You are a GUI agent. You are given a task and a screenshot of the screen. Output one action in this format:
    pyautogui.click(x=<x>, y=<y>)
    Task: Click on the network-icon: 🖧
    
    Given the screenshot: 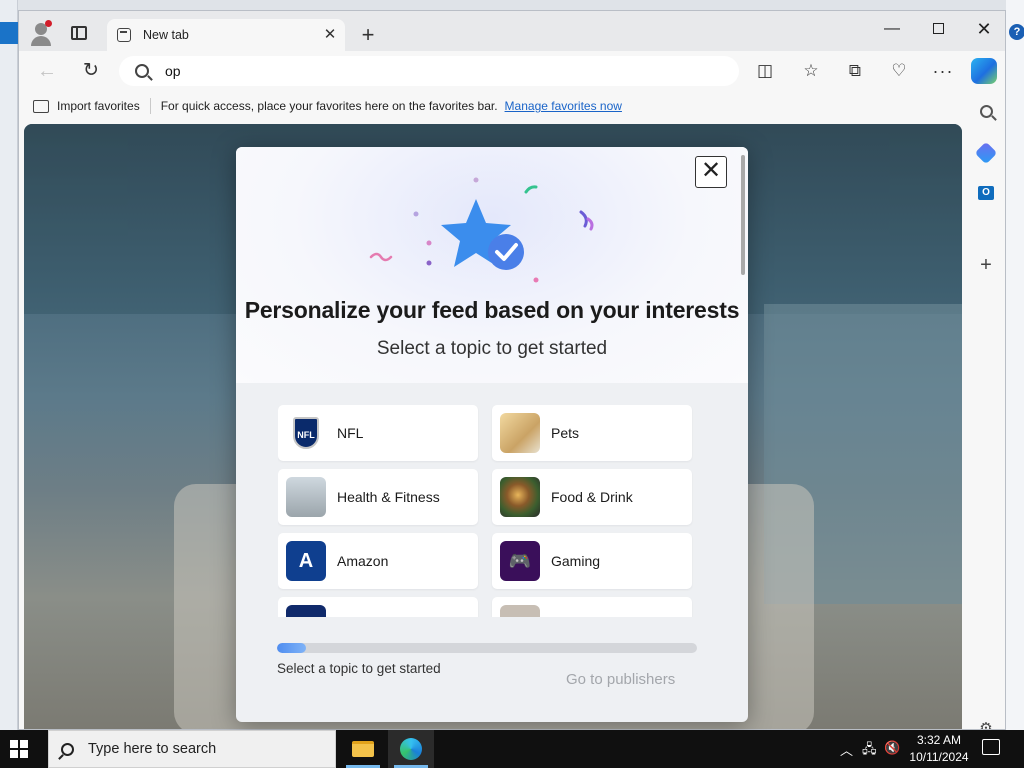 What is the action you would take?
    pyautogui.click(x=869, y=751)
    